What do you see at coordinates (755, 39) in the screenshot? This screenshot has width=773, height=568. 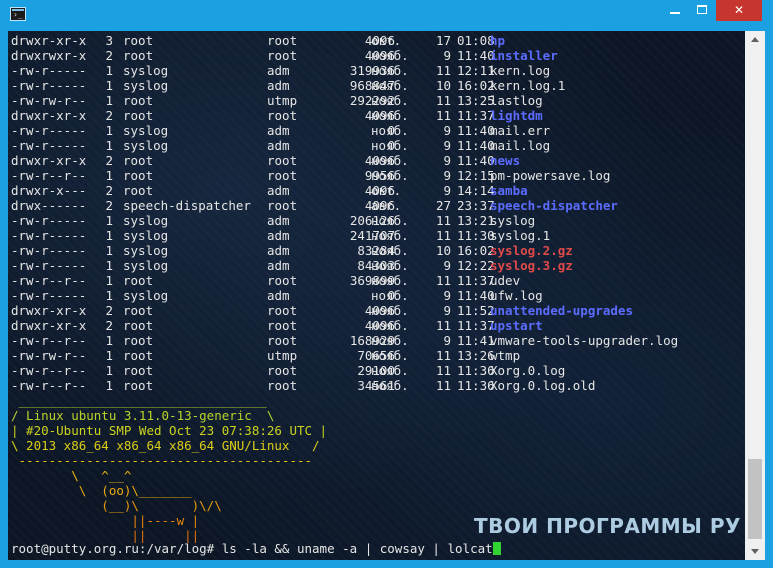 I see `scroll-up-arrow-icon` at bounding box center [755, 39].